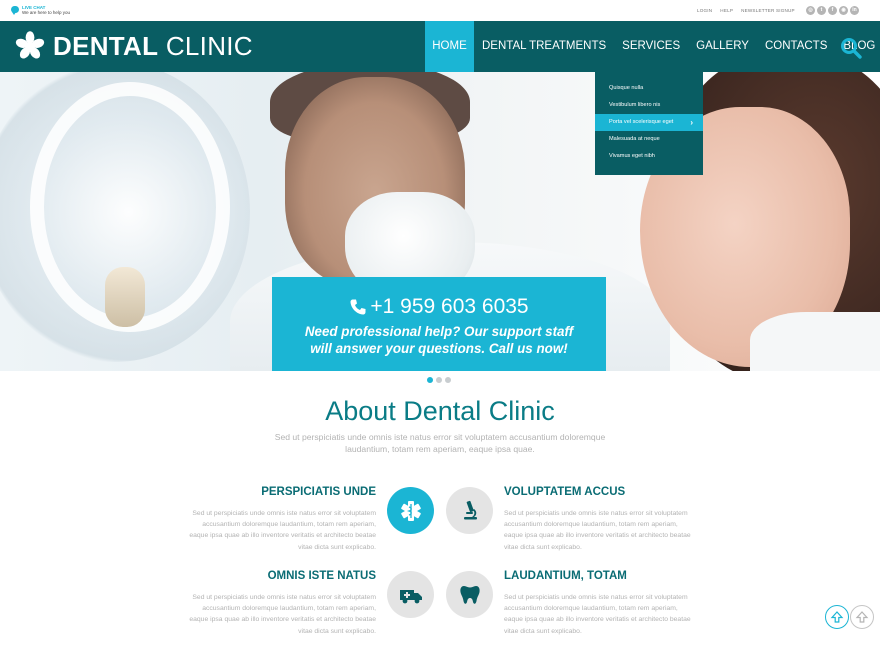 This screenshot has width=880, height=660. I want to click on brand-name: DENTAL CLINIC, so click(153, 46).